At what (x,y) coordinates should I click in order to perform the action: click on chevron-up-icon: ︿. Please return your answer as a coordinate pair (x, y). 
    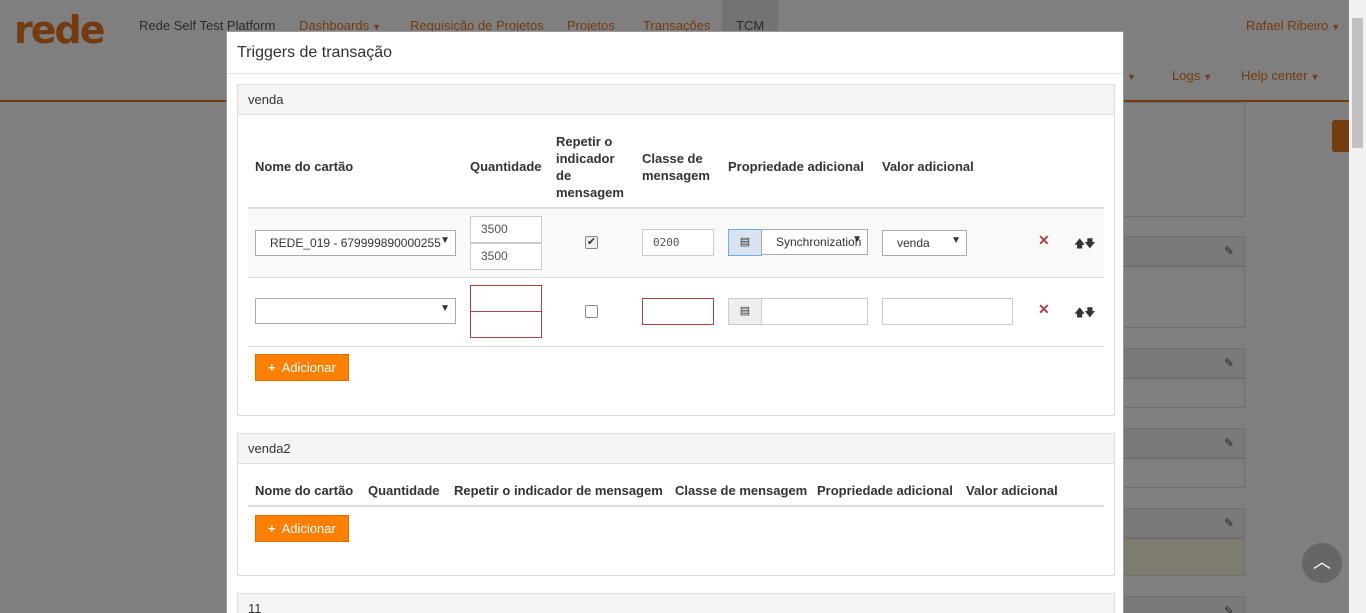
    Looking at the image, I should click on (1322, 562).